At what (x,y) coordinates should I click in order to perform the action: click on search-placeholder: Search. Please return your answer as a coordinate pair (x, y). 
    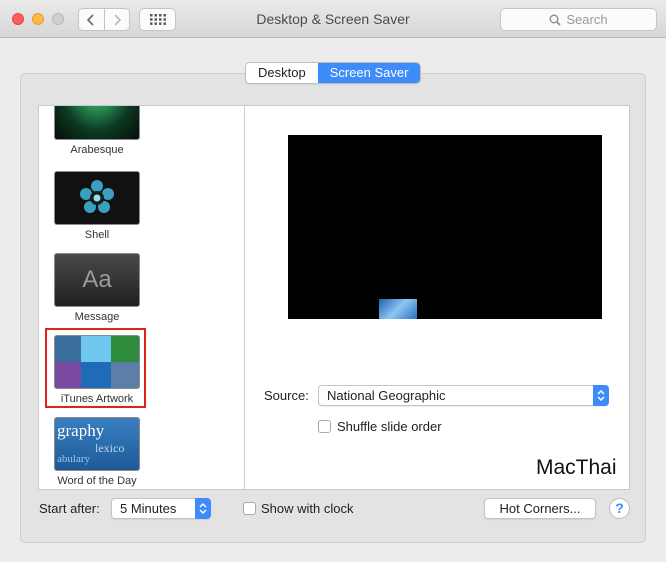
    Looking at the image, I should click on (587, 19).